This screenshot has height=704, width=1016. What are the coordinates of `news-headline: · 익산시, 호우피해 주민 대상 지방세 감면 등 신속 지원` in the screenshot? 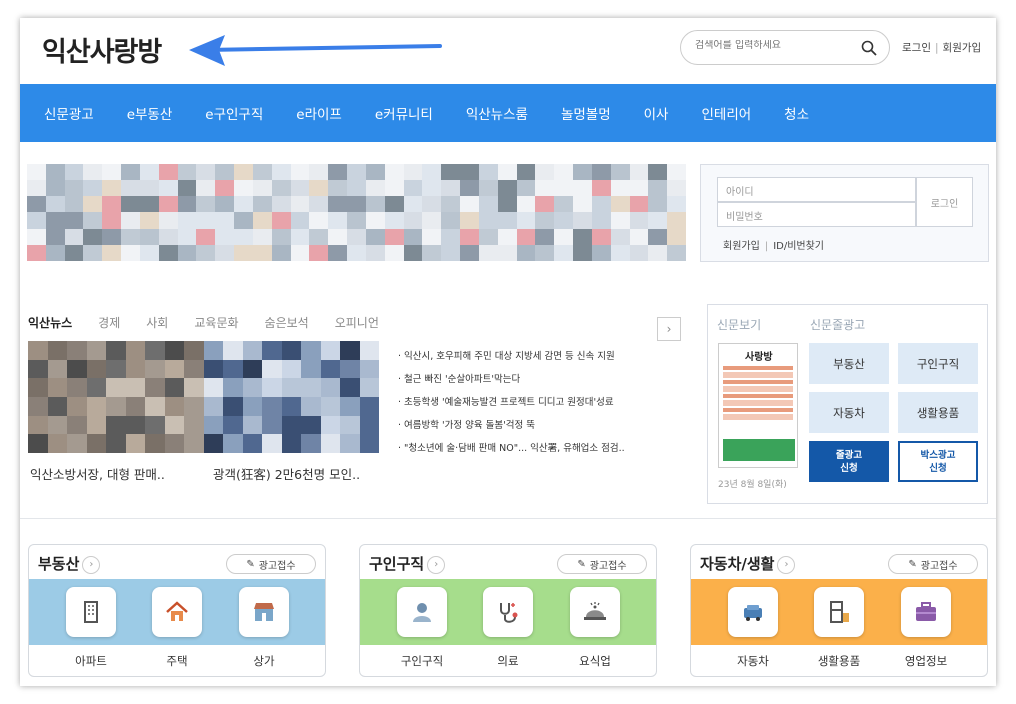 It's located at (511, 356).